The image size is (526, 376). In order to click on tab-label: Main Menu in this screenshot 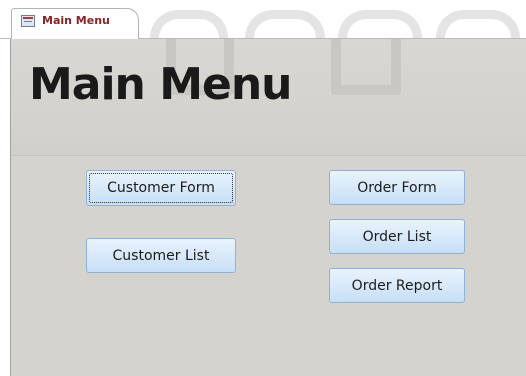, I will do `click(76, 20)`.